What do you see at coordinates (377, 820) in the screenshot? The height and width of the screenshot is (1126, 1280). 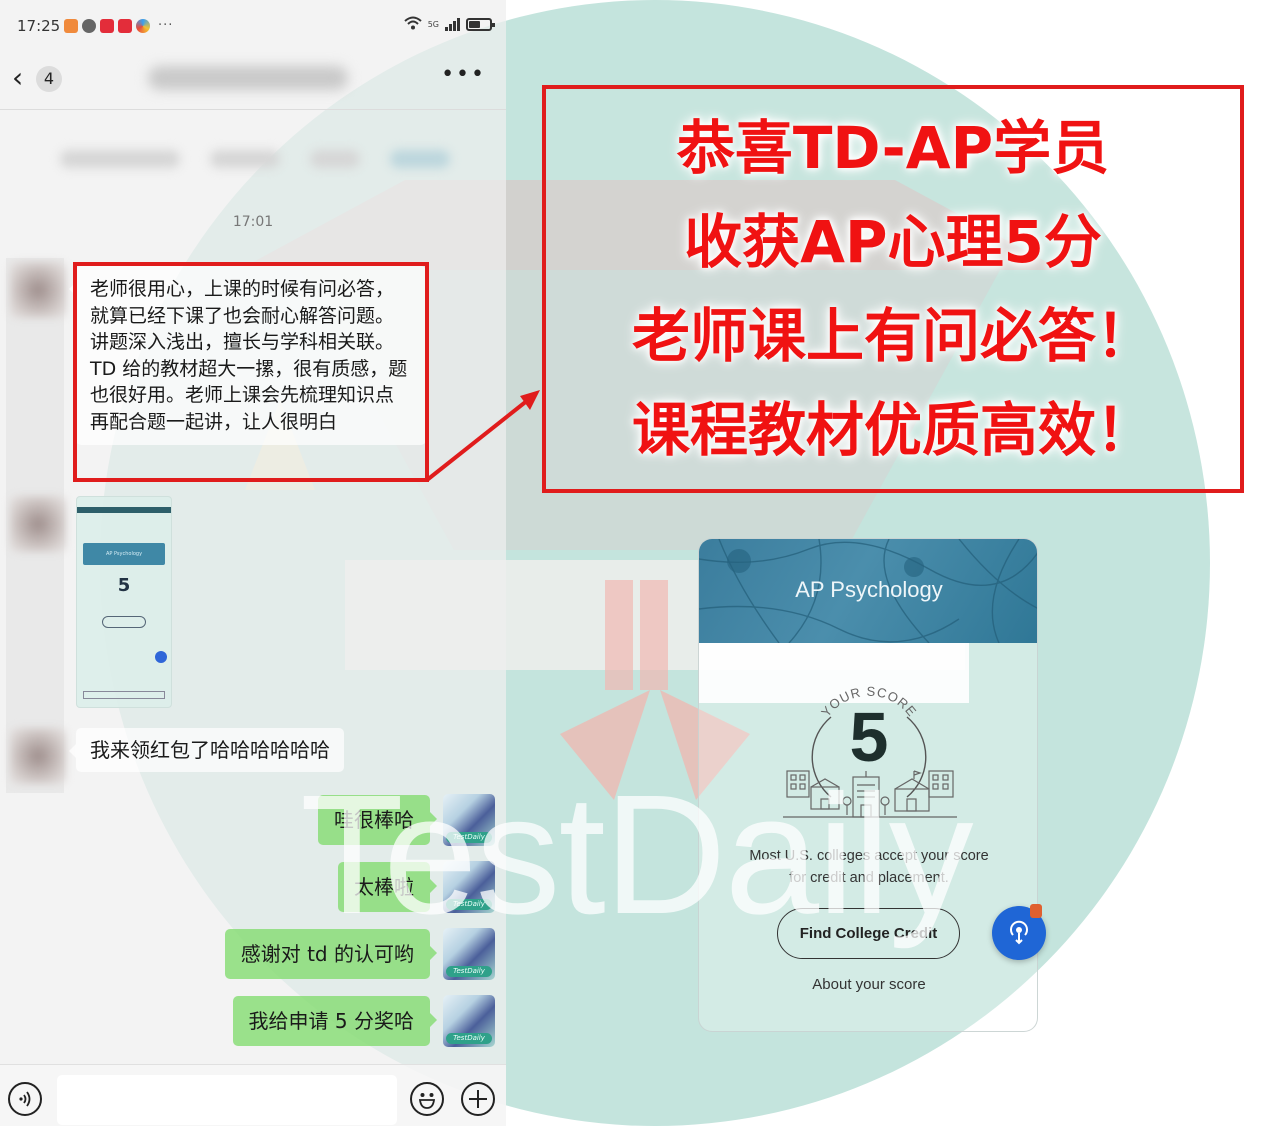 I see `message-bubble-outgoing: 哇很棒哈` at bounding box center [377, 820].